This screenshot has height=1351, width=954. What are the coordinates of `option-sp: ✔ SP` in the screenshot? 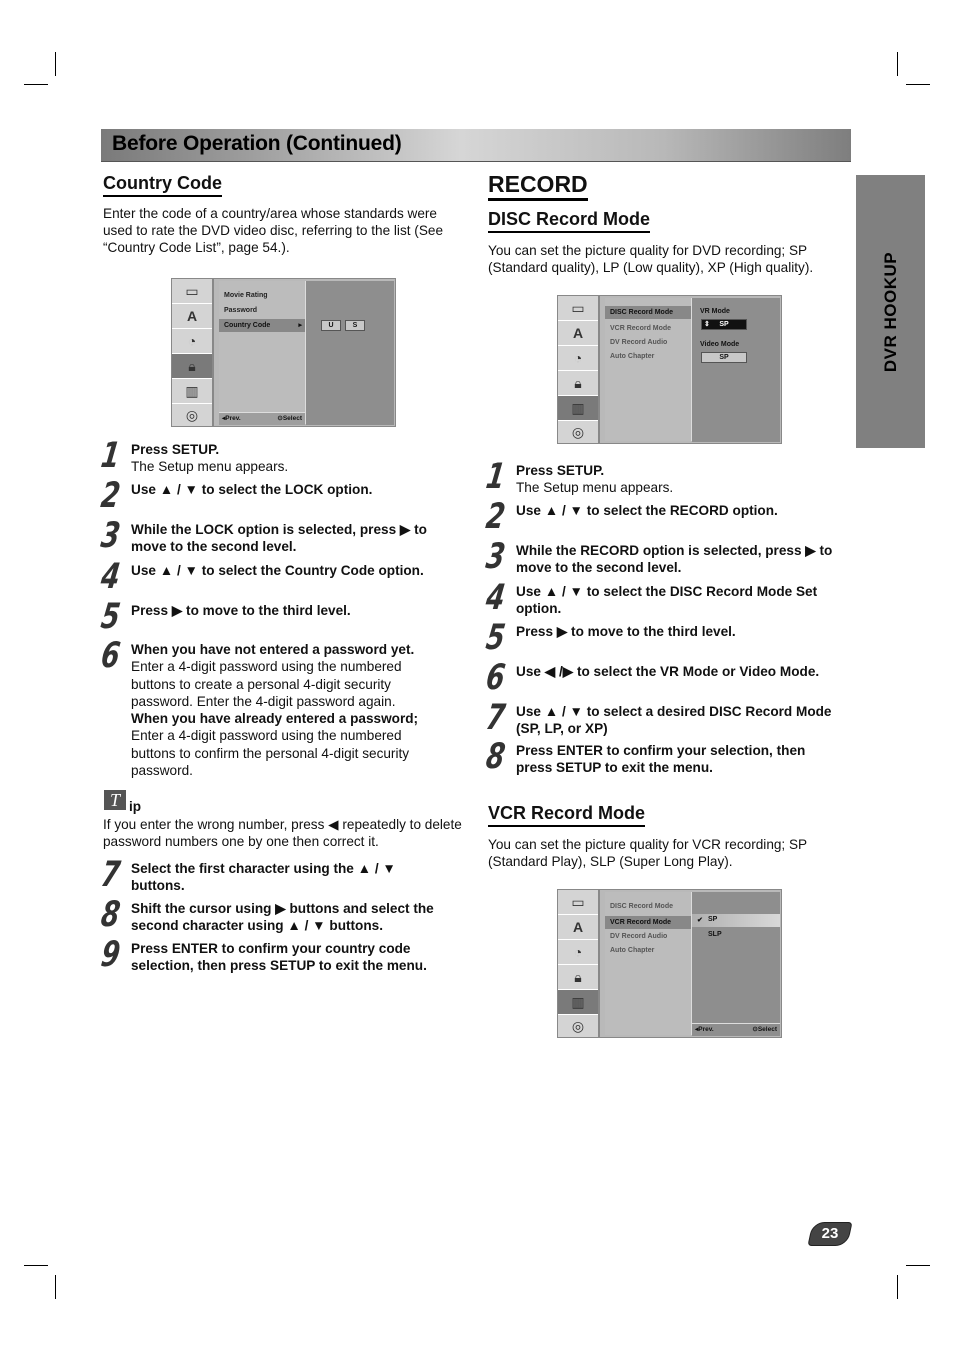 It's located at (736, 920).